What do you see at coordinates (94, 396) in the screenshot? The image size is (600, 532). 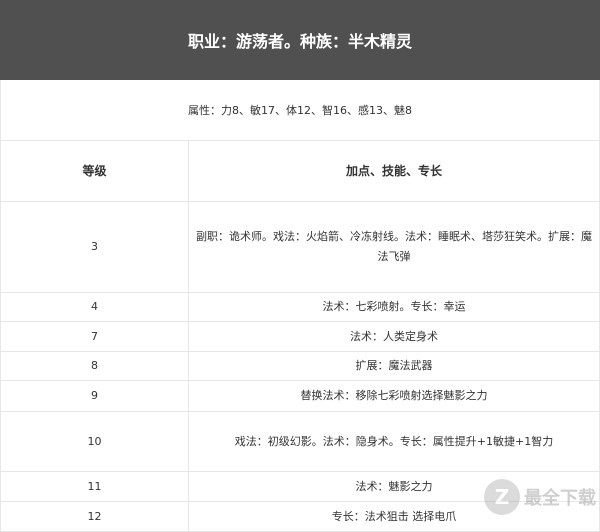 I see `level-cell: 9` at bounding box center [94, 396].